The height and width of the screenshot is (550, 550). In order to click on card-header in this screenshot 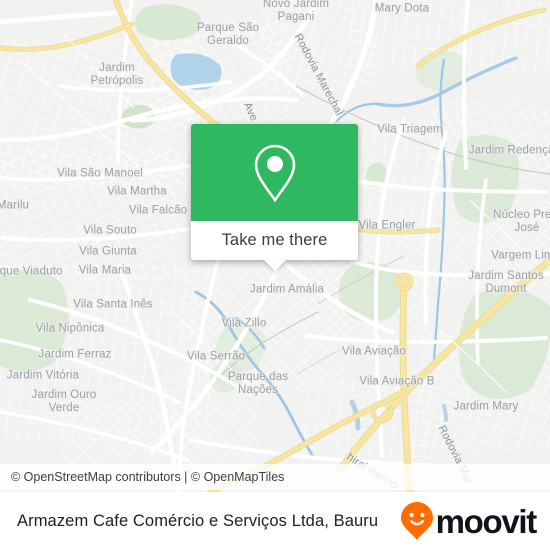, I will do `click(274, 172)`.